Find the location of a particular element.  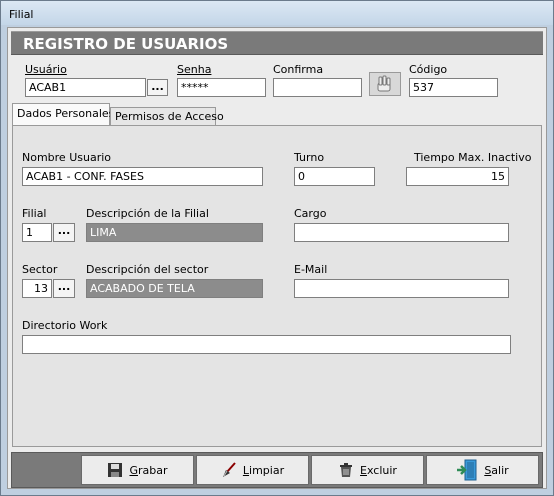

grabar-label: rabar is located at coordinates (153, 470).